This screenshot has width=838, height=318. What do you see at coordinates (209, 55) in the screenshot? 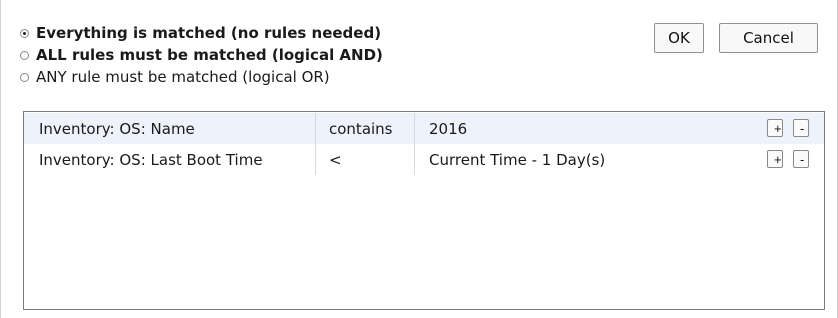
I see `radio-label-all-rules: ALL rules must be matched (logical AND)` at bounding box center [209, 55].